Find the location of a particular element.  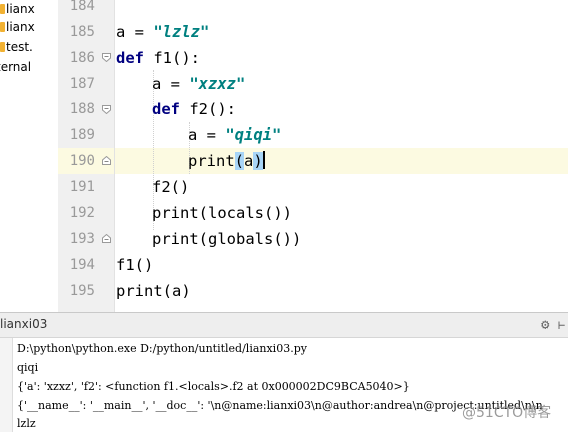

code-token: print(a) is located at coordinates (153, 291).